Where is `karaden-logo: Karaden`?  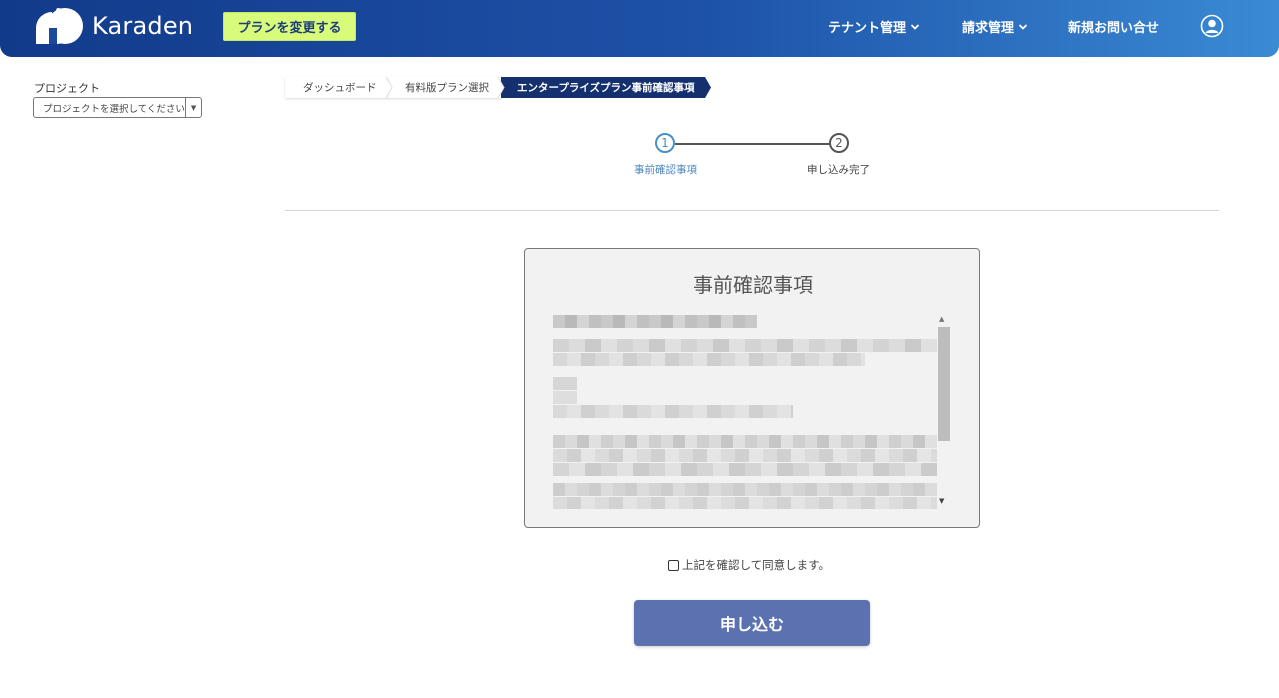 karaden-logo: Karaden is located at coordinates (114, 26).